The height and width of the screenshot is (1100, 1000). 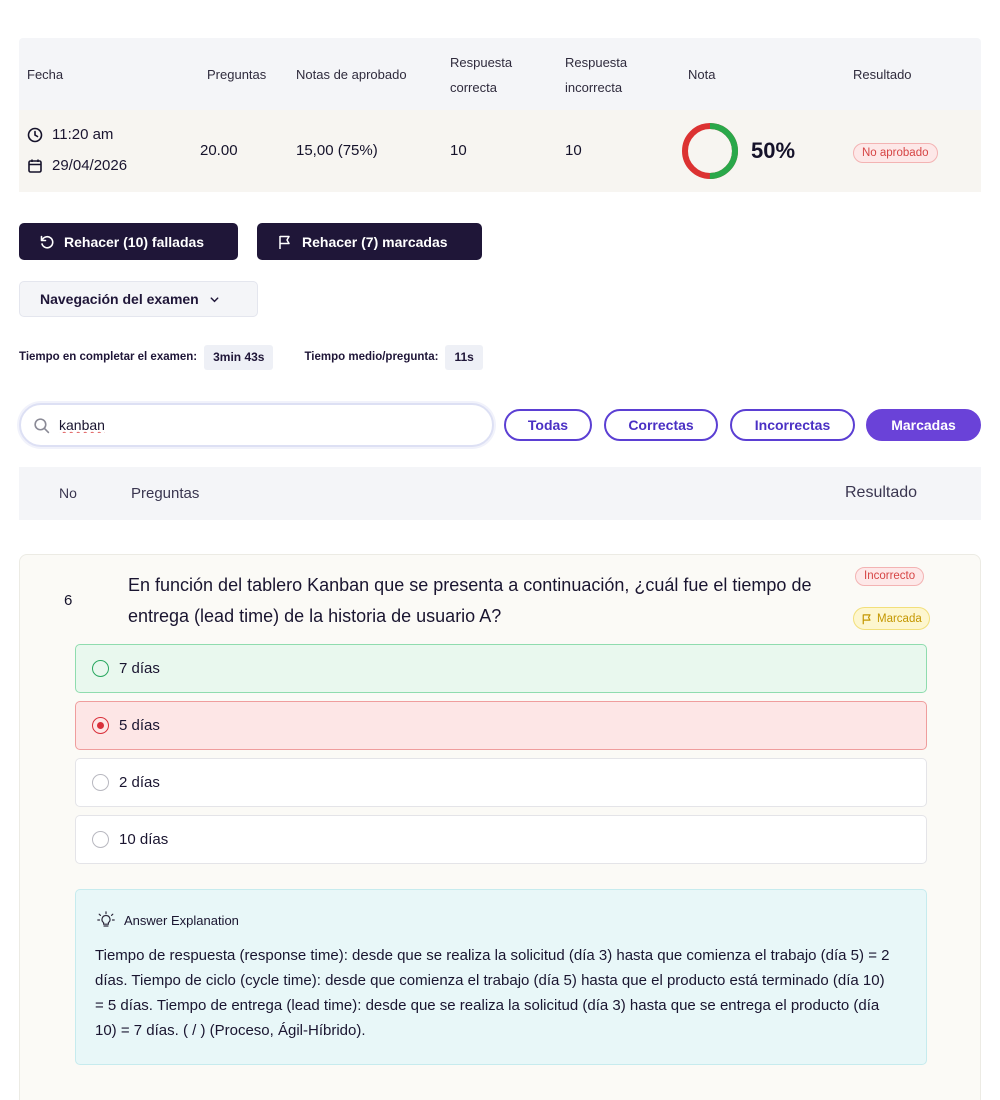 I want to click on header-respuesta-incorrecta: Respuesta incorrecta, so click(x=596, y=75).